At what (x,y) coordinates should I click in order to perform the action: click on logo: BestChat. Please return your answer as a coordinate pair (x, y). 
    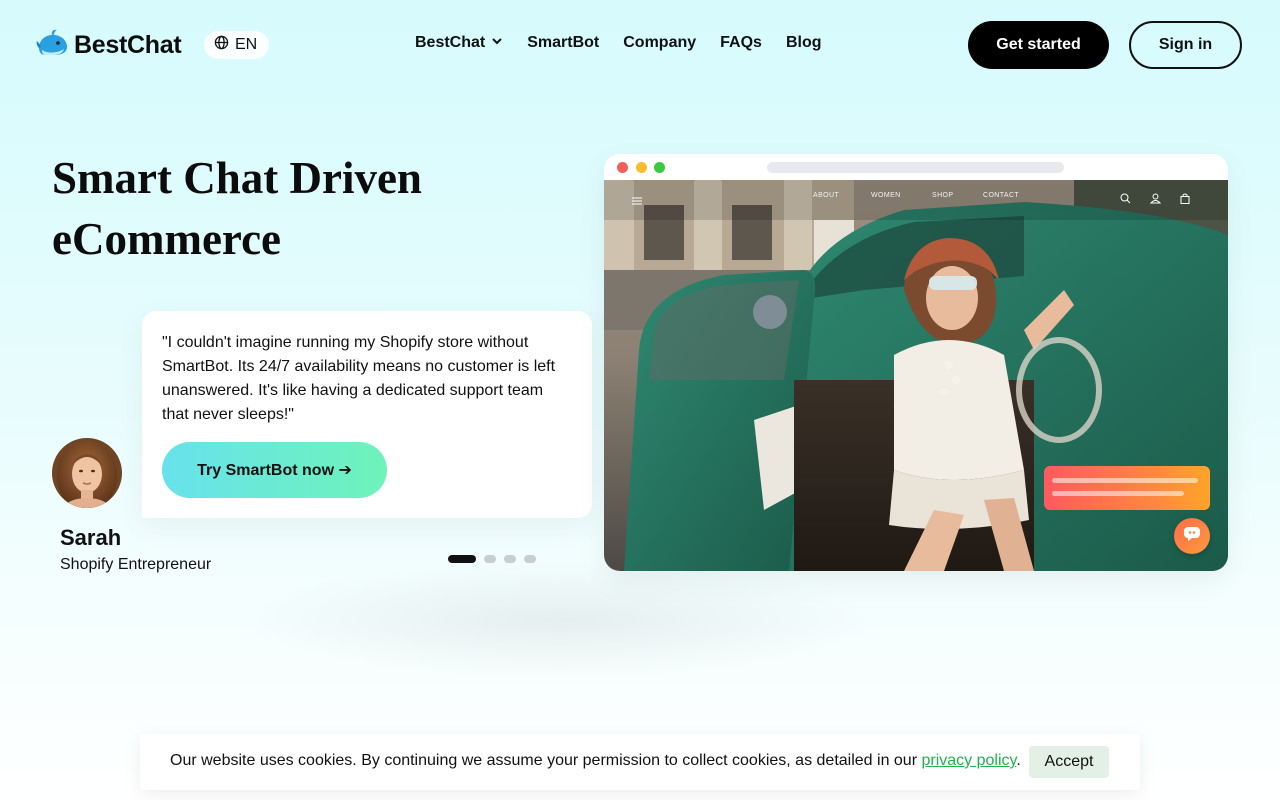
    Looking at the image, I should click on (109, 45).